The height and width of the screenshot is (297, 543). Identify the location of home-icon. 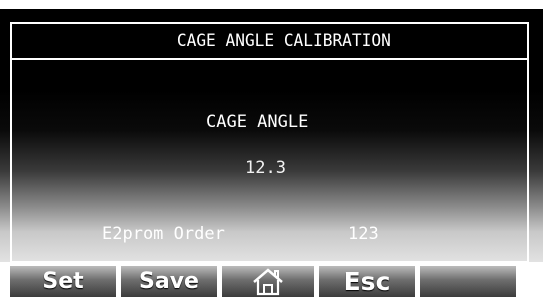
(268, 281).